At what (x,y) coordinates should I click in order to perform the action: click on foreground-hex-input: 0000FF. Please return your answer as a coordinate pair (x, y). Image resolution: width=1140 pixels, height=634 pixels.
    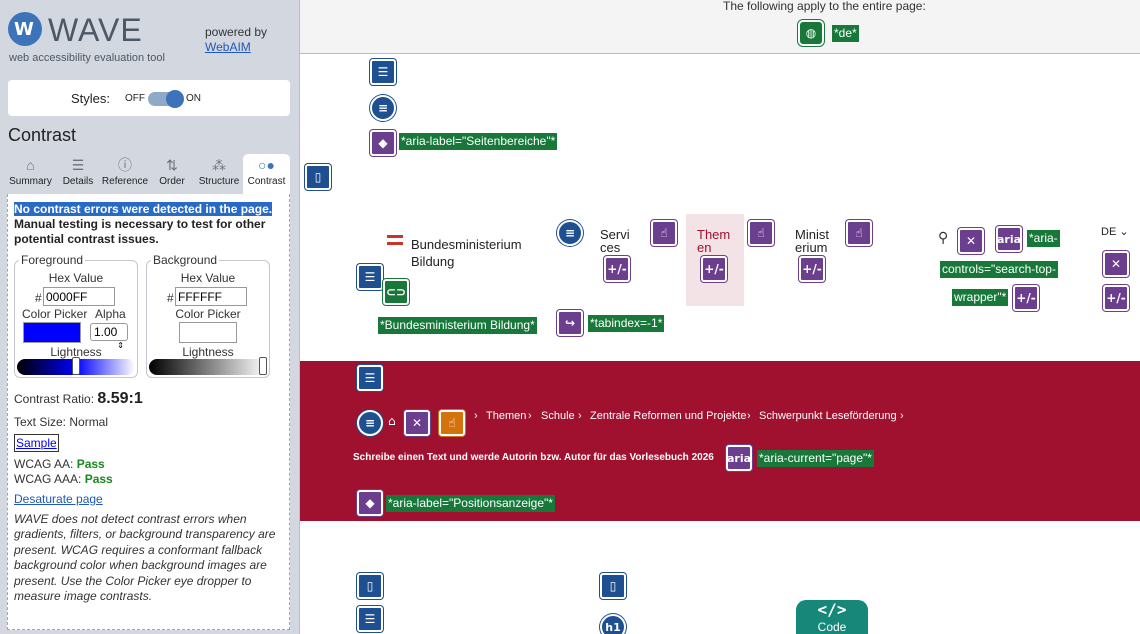
    Looking at the image, I should click on (79, 296).